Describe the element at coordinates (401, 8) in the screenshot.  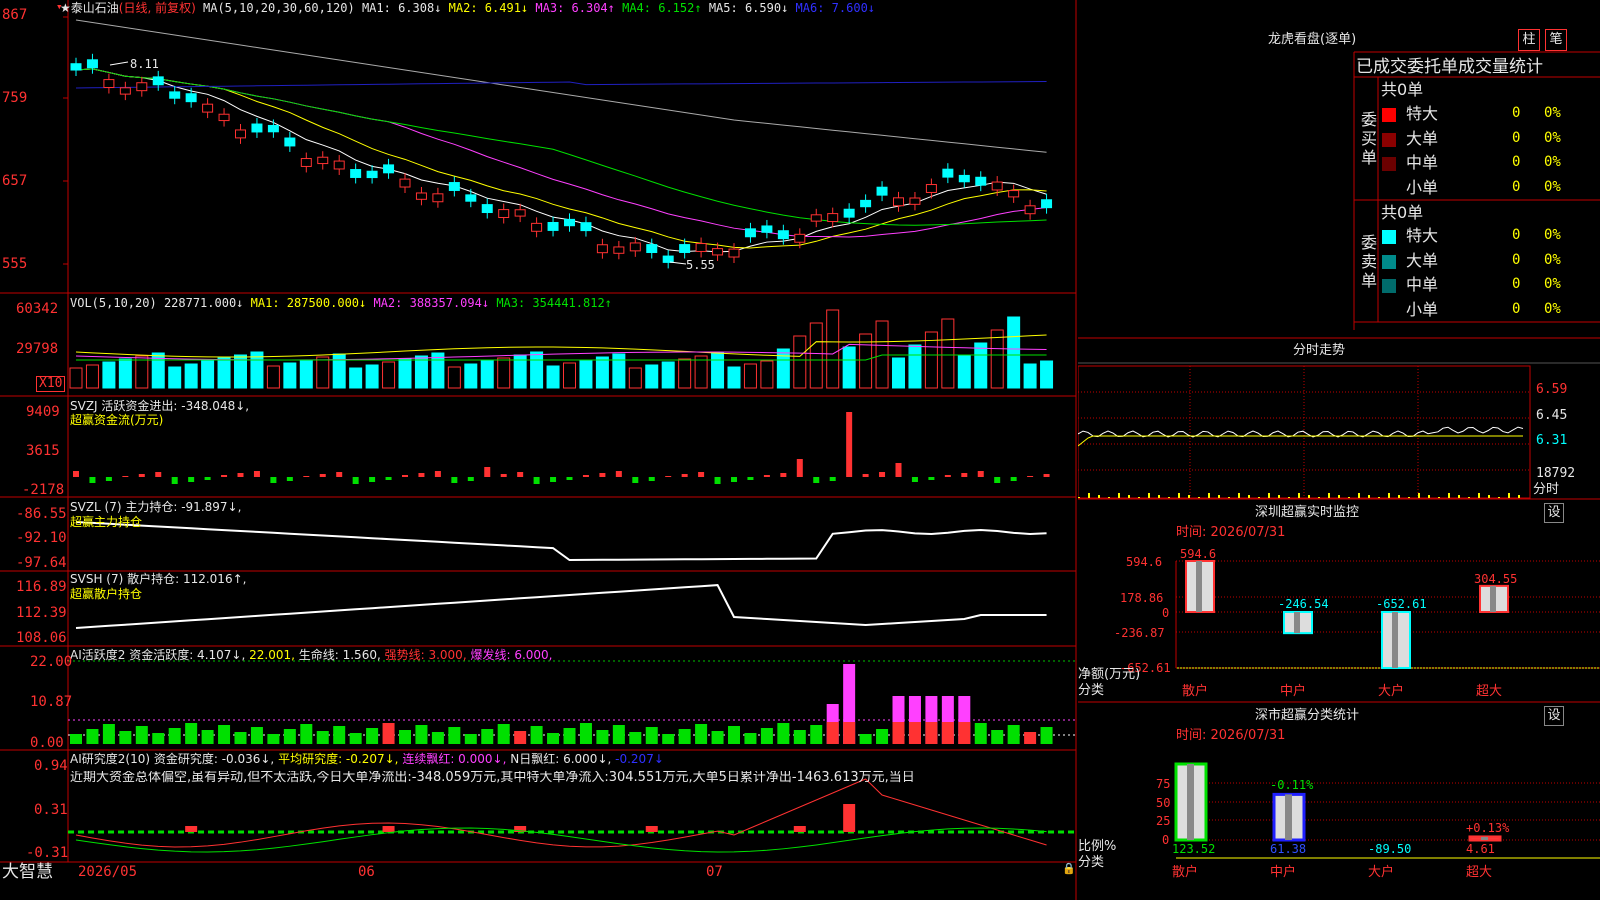
I see `ma1-value: MA1: 6.308↓` at that location.